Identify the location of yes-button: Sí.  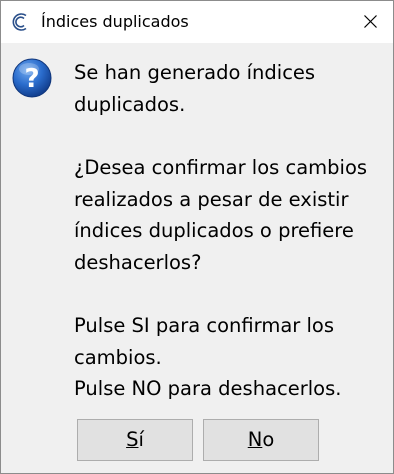
(135, 440).